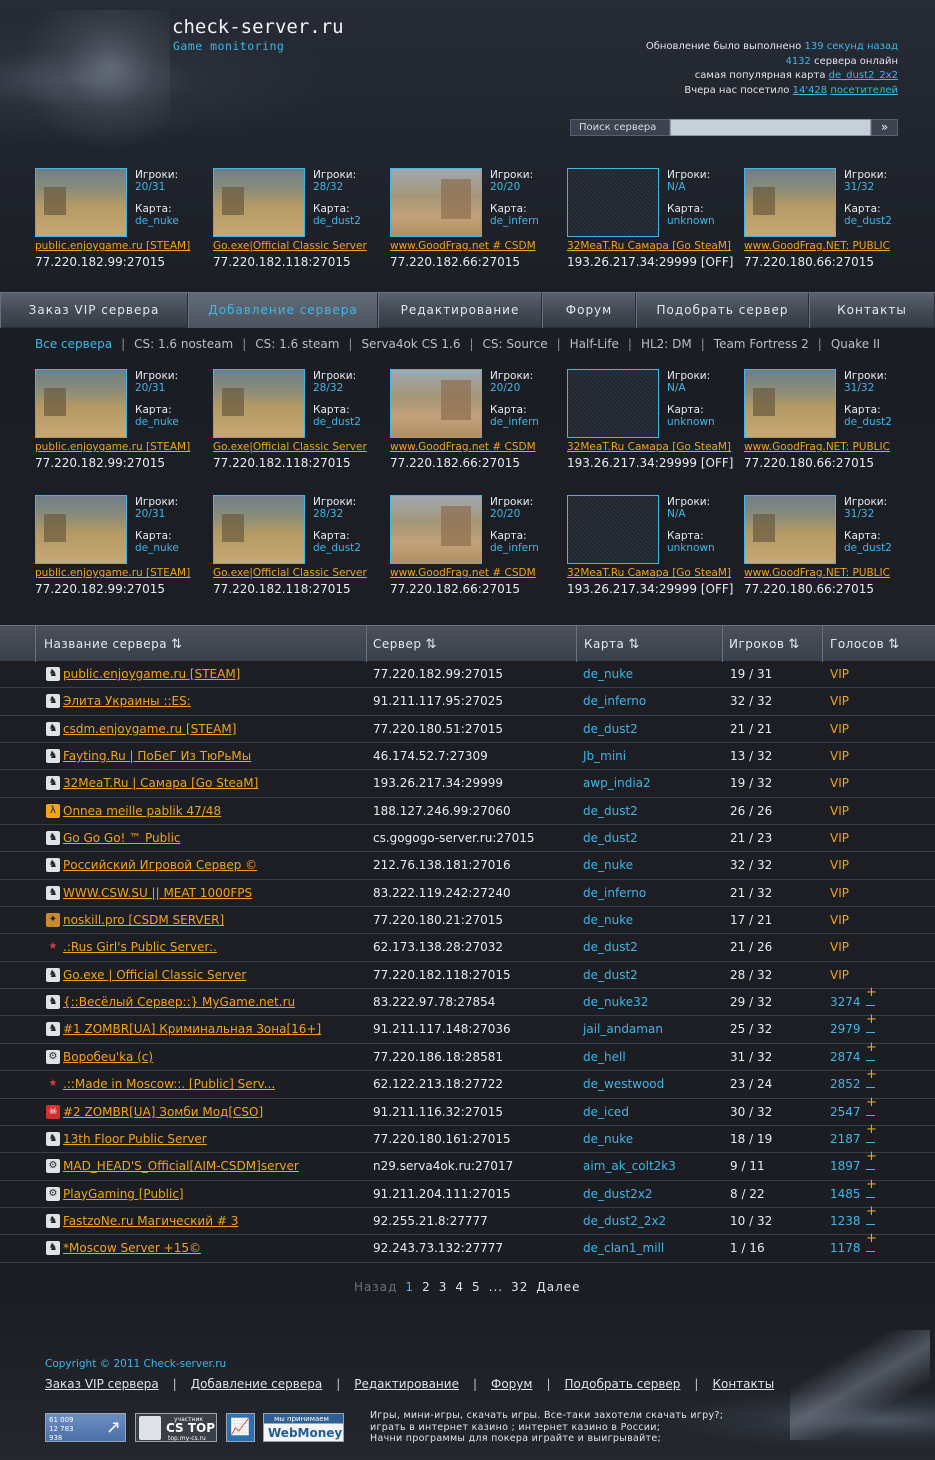 Image resolution: width=935 pixels, height=1460 pixels. Describe the element at coordinates (443, 1287) in the screenshot. I see `pager-page: 3` at that location.